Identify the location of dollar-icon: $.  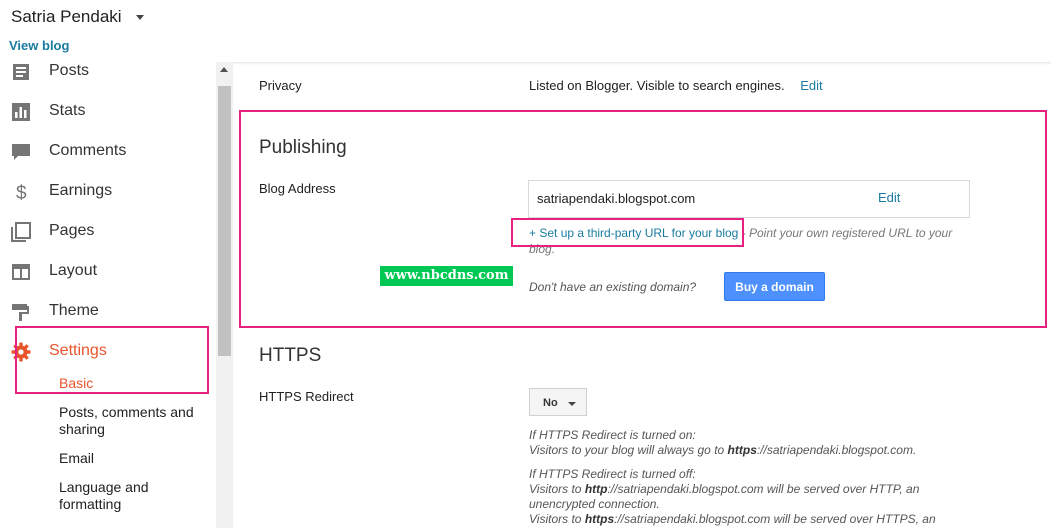
(21, 192).